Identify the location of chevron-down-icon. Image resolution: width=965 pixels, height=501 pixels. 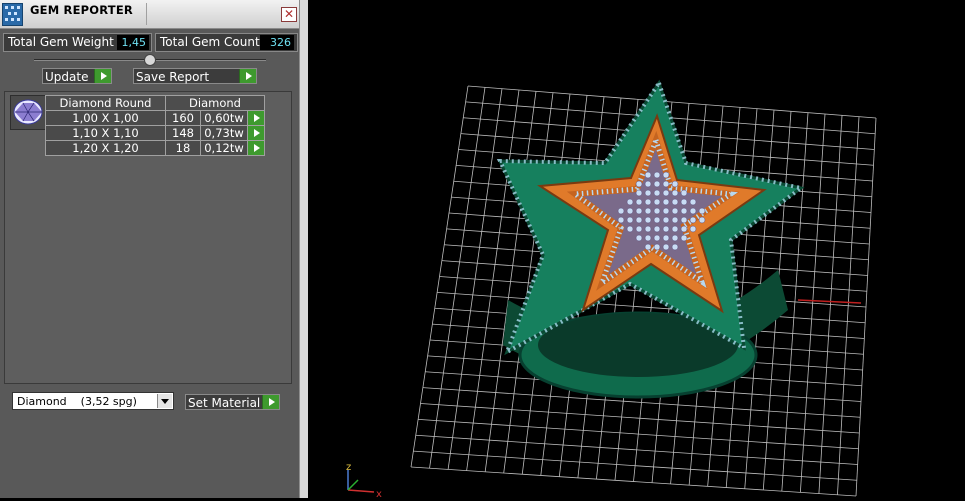
(164, 401).